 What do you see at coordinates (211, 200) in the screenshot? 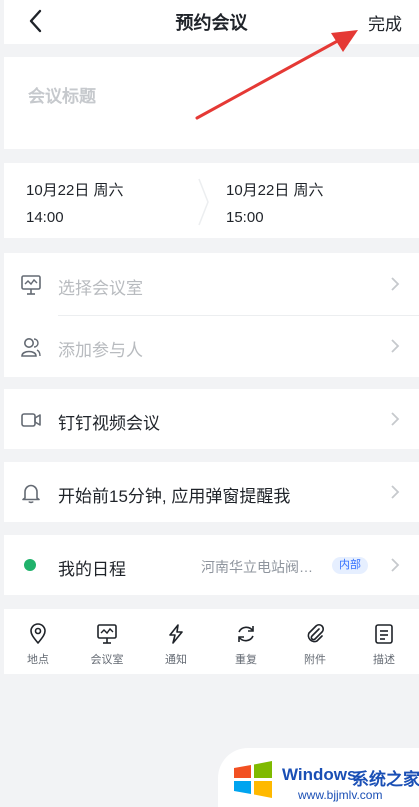
I see `time-section: 10月22日 周六 14:00 10月22日 周六 15:00` at bounding box center [211, 200].